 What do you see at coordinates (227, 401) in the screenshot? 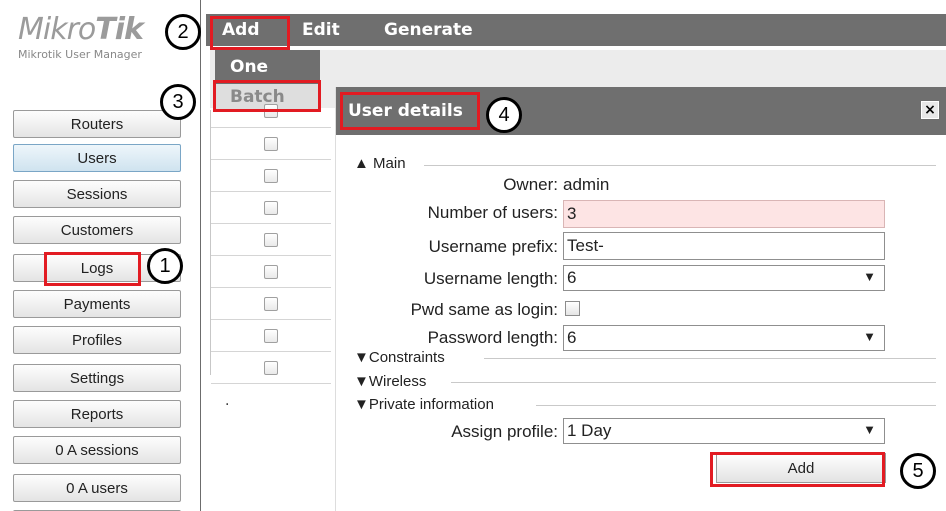
I see `grid-footer-mark: .` at bounding box center [227, 401].